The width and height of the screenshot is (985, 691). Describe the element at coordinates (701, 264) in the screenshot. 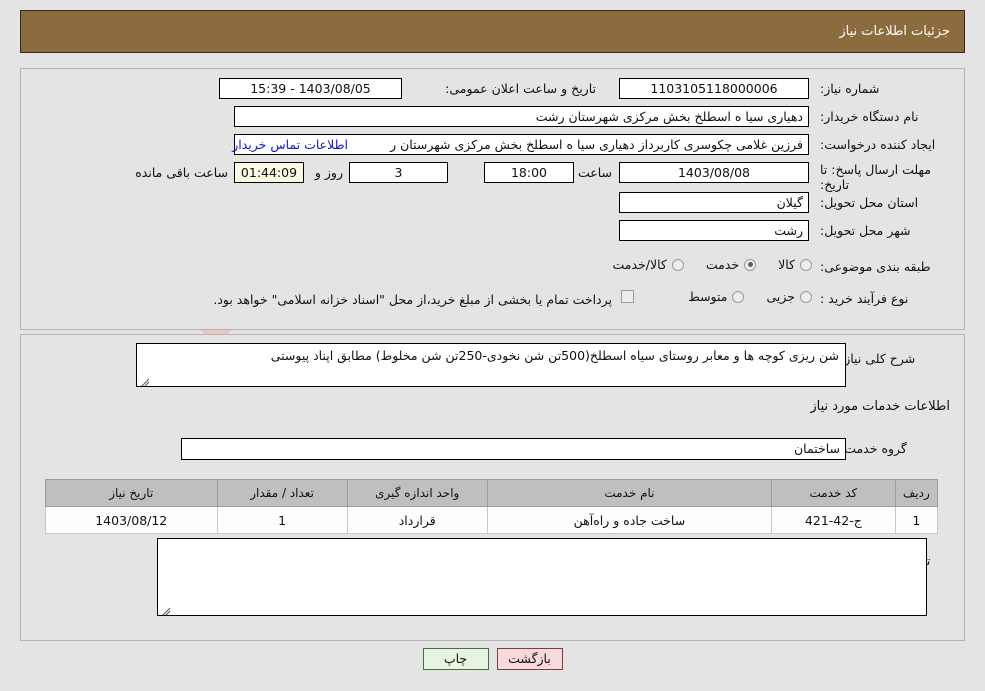

I see `category-radio-group: کالا خدمت کالا/خدمت` at that location.